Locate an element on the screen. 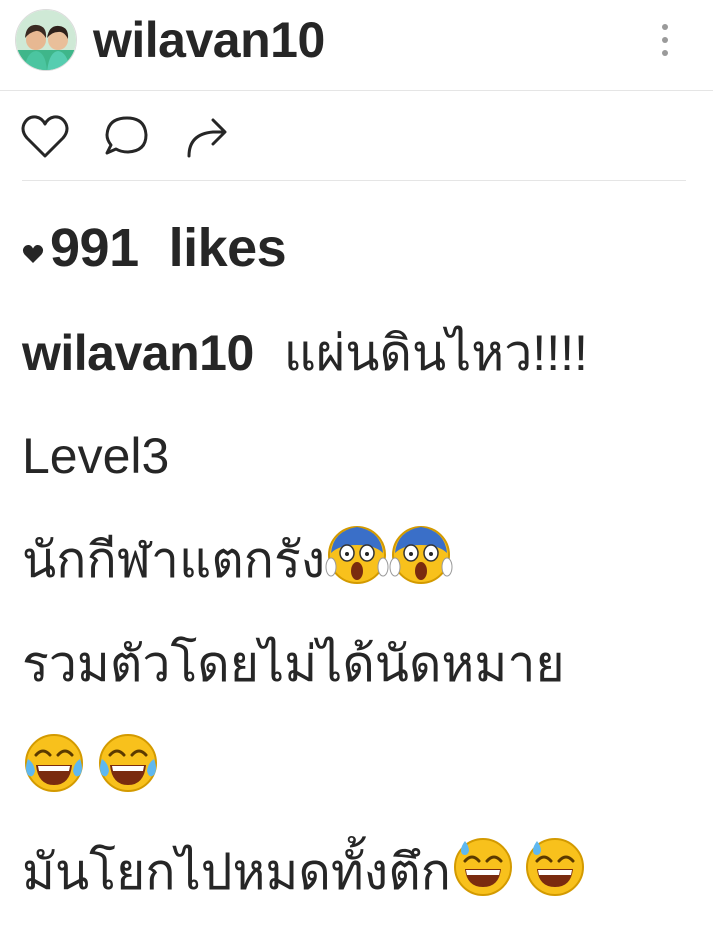 This screenshot has width=713, height=947. caption-line-1: wilavan10 แผ่นดินไหว!!!! is located at coordinates (362, 361).